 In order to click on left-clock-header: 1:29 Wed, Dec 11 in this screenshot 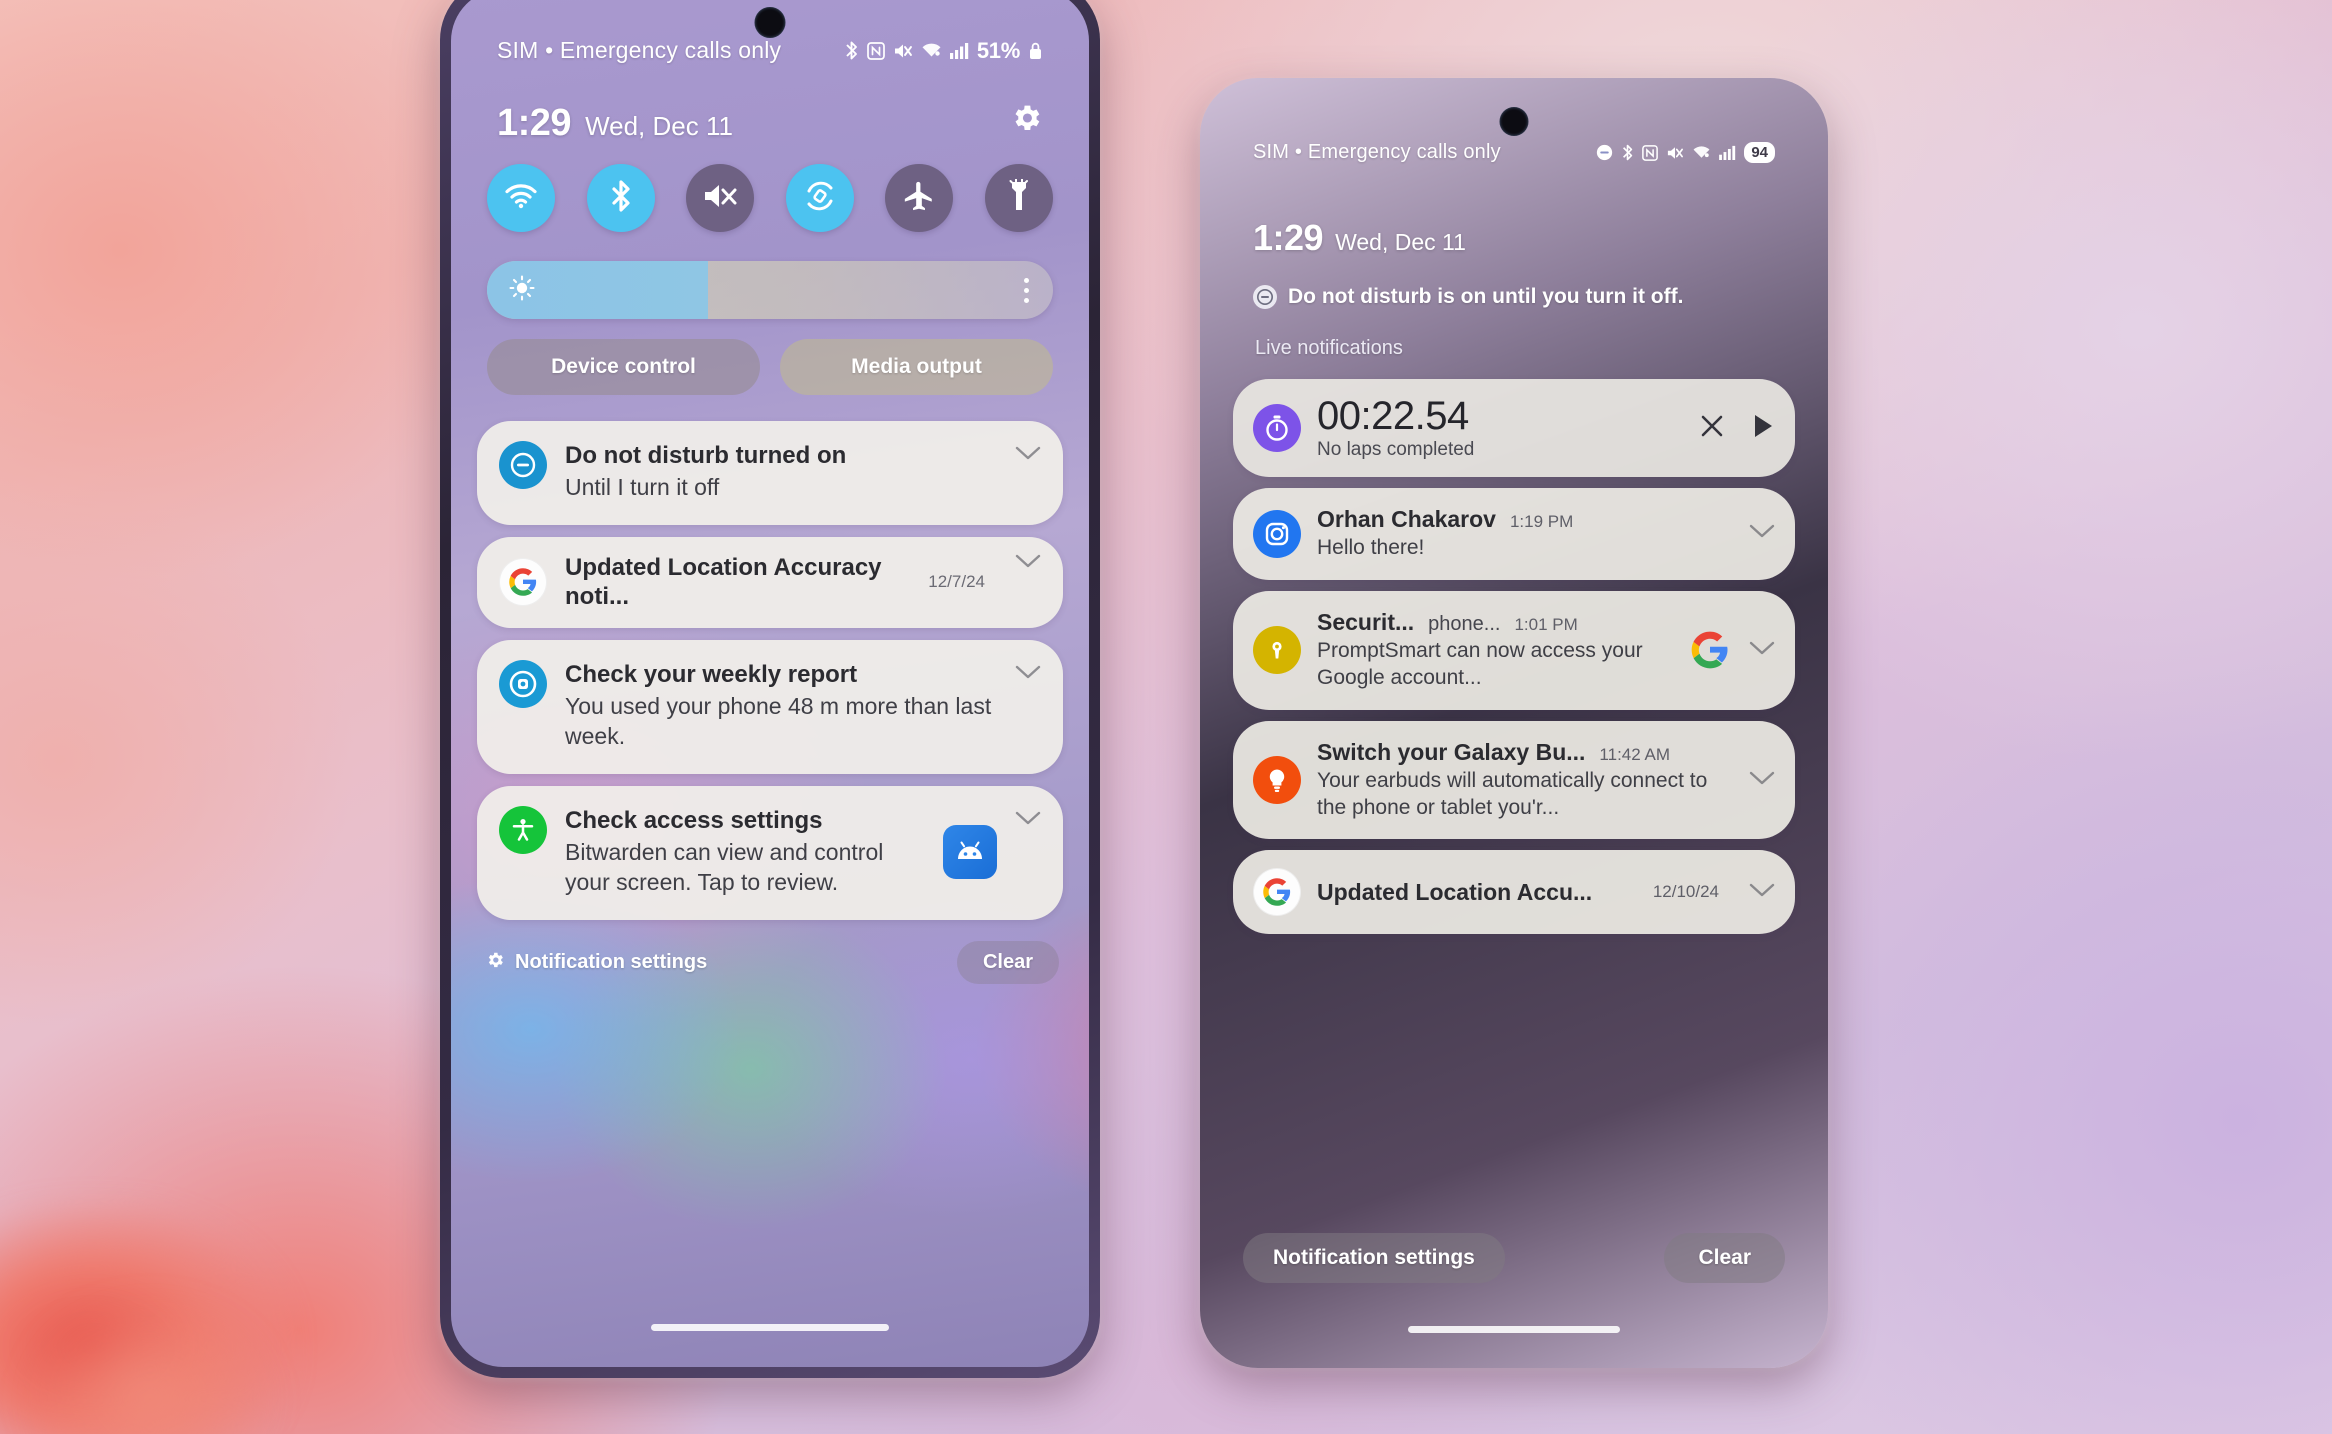, I will do `click(770, 123)`.